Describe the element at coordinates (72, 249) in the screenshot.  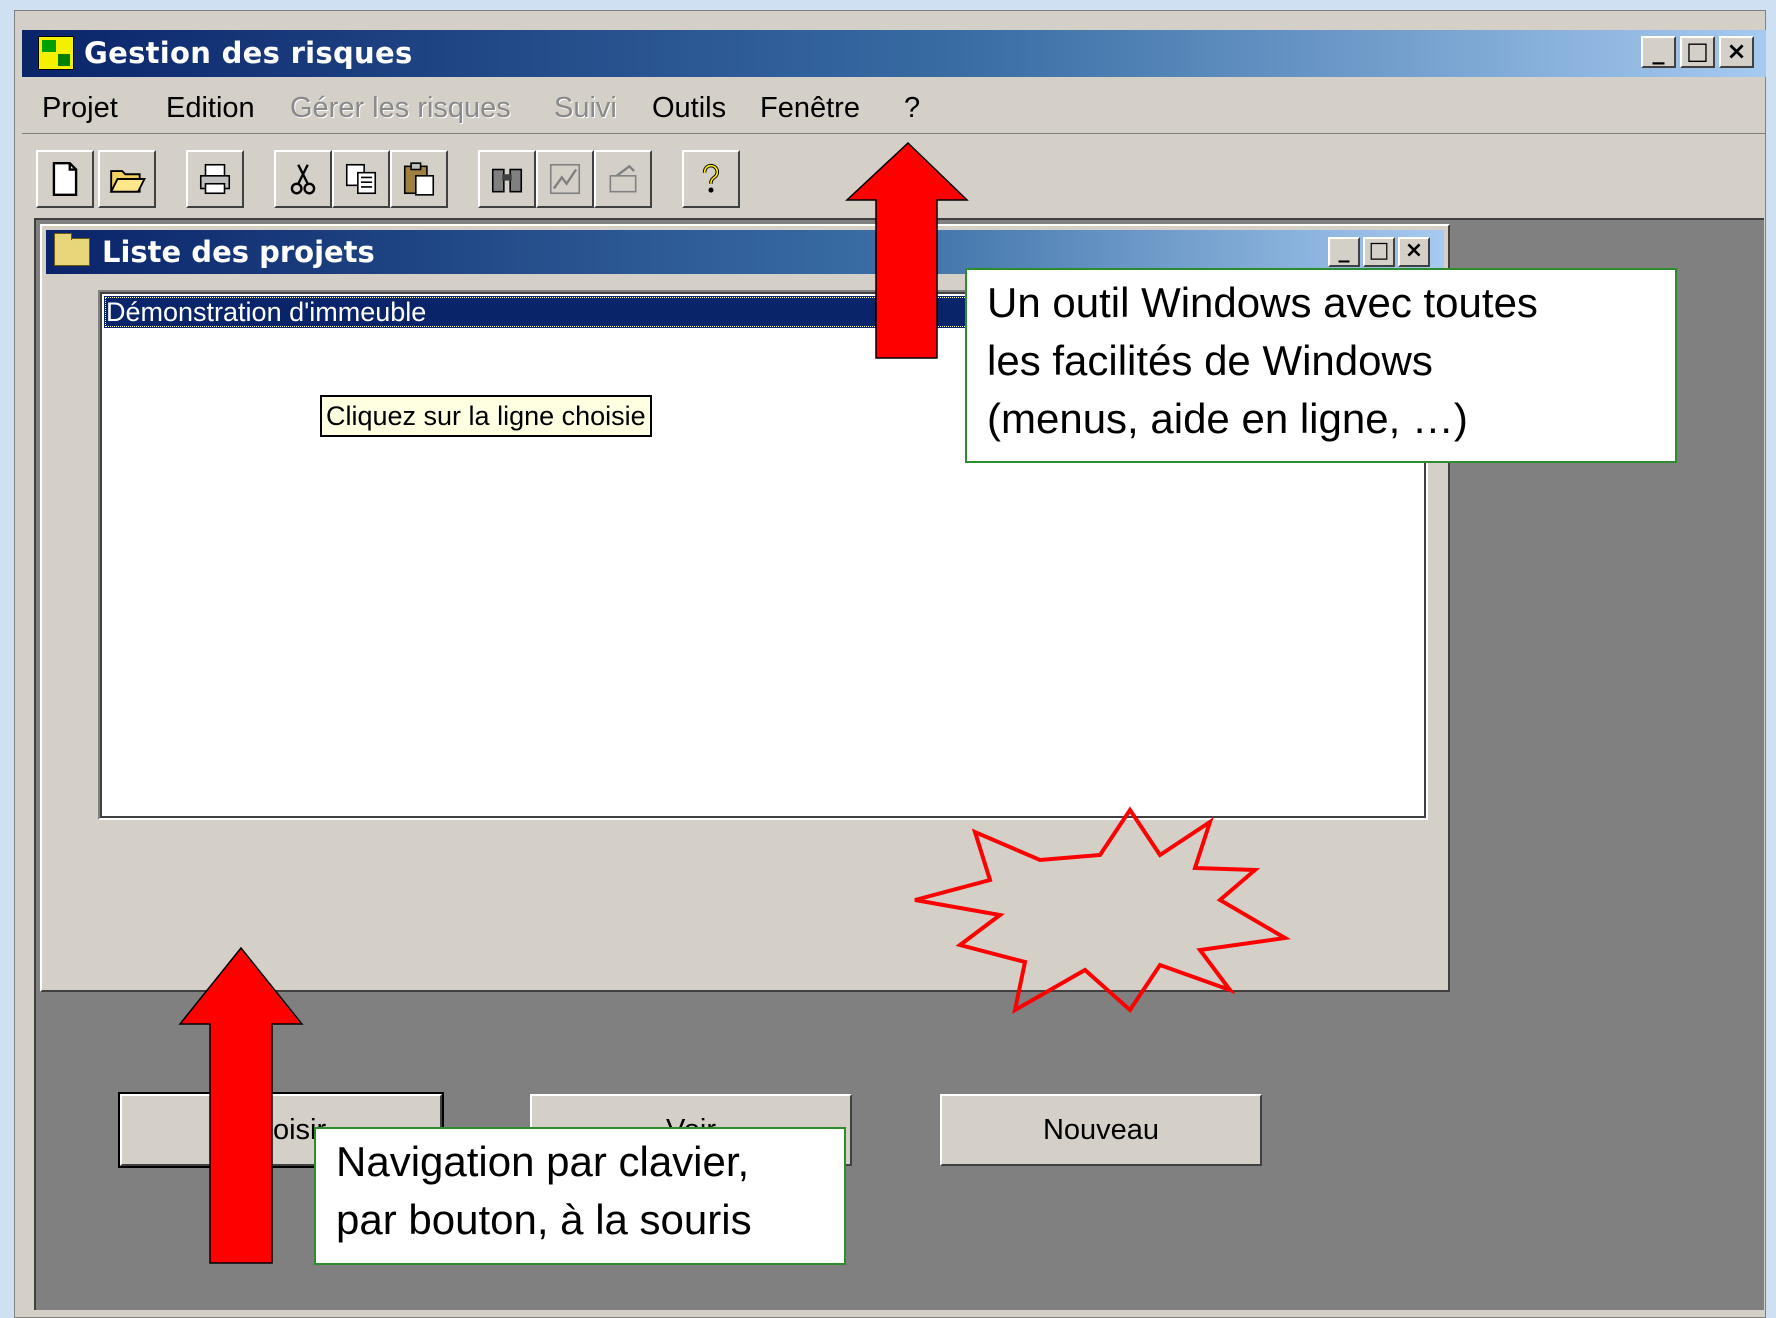
I see `folder-icon` at that location.